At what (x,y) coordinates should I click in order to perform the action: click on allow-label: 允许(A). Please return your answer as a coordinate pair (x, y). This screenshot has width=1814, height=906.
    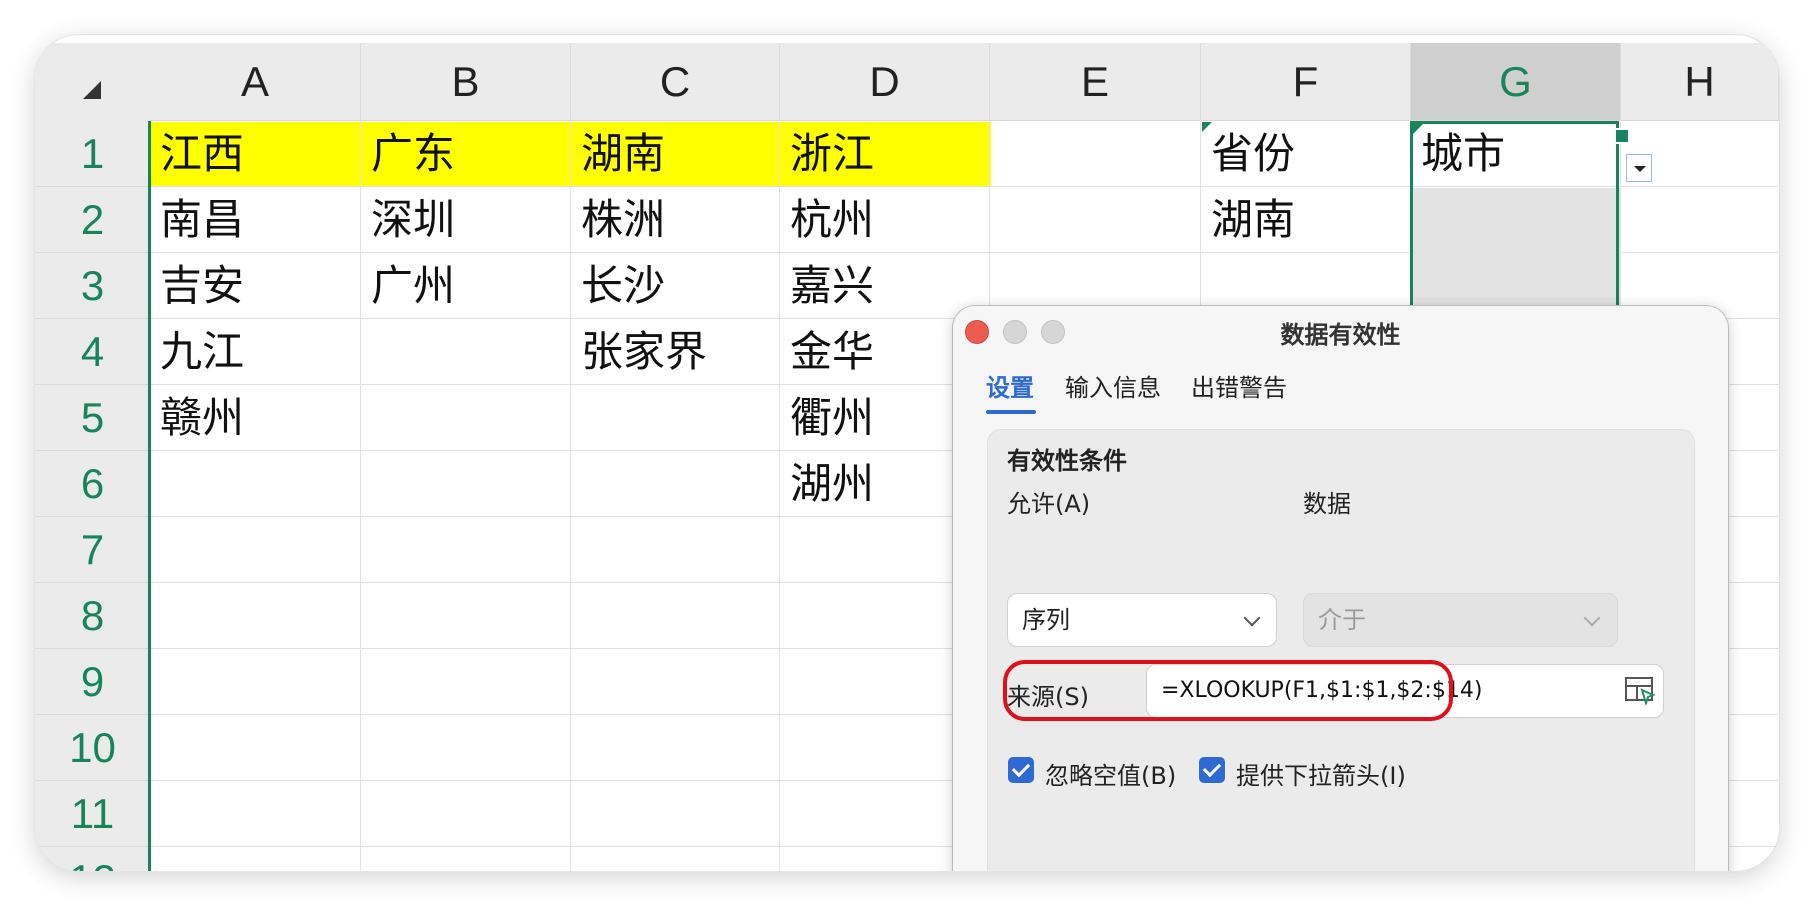
    Looking at the image, I should click on (1049, 504).